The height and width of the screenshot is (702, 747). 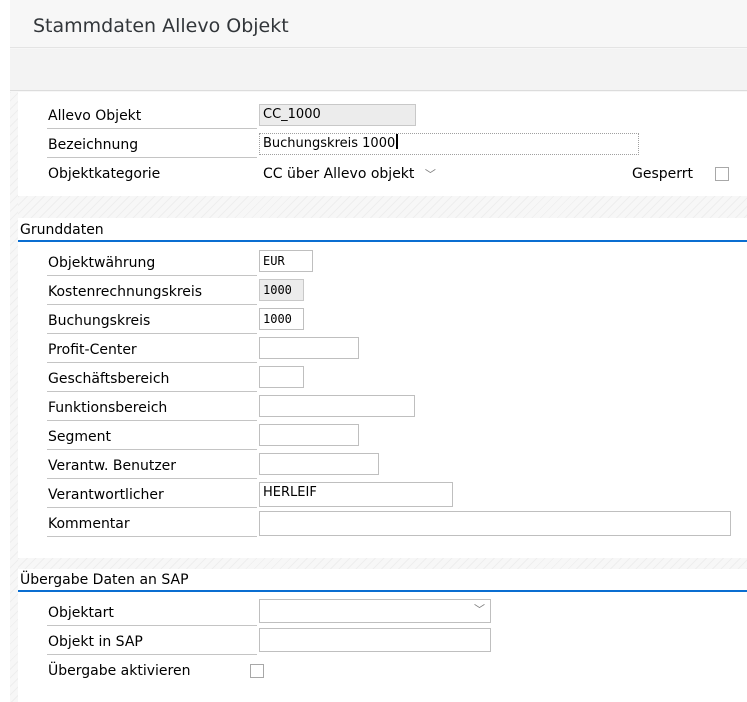 I want to click on verantw-benutzer-field, so click(x=319, y=464).